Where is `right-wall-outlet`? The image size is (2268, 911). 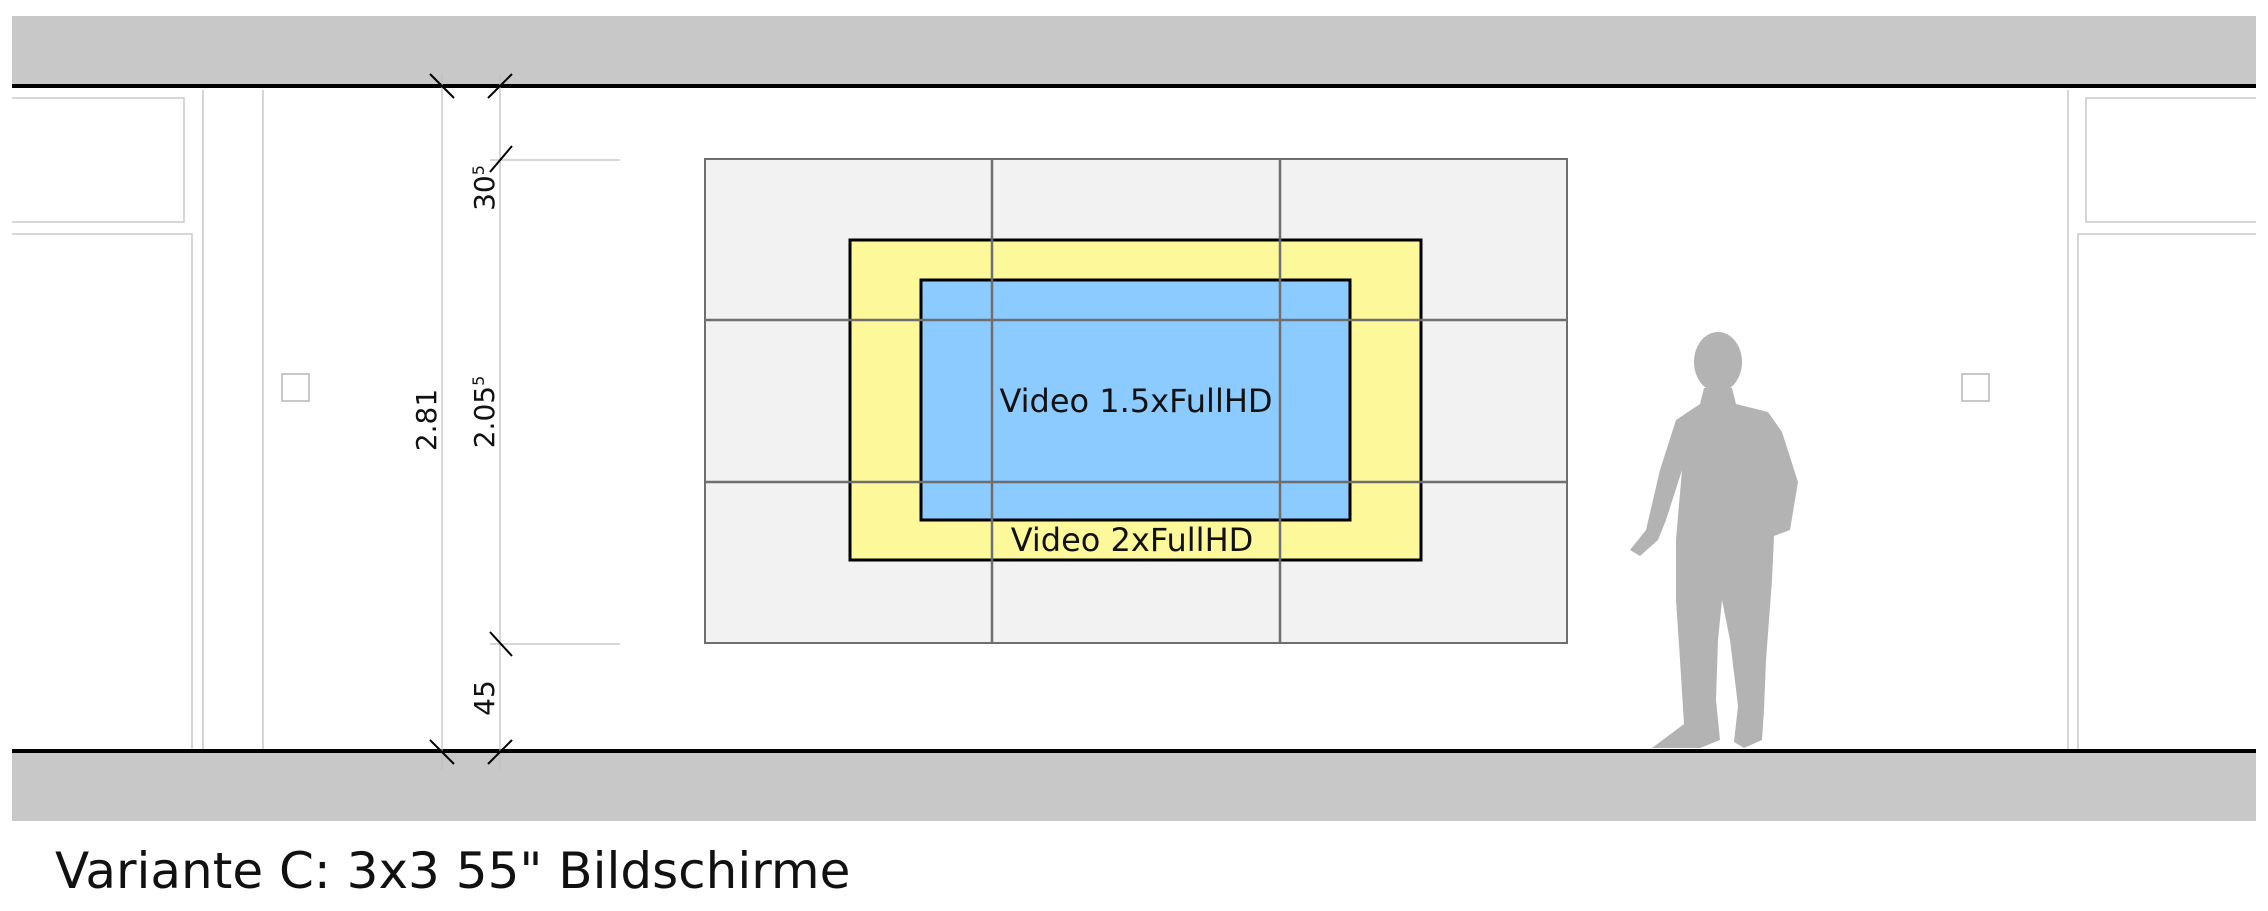 right-wall-outlet is located at coordinates (1975, 387).